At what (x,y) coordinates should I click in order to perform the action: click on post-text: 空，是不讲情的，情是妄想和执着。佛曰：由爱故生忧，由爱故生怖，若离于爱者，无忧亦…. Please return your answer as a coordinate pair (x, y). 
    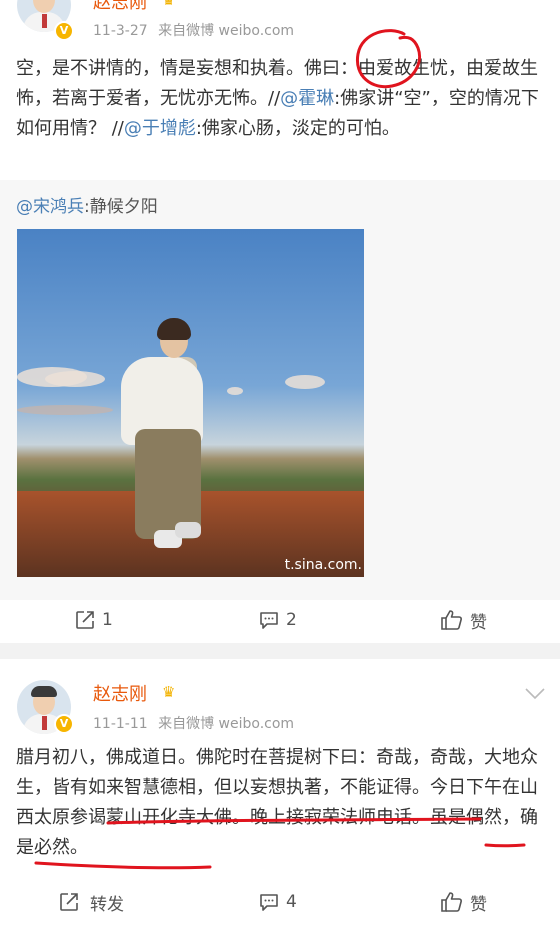
    Looking at the image, I should click on (280, 99).